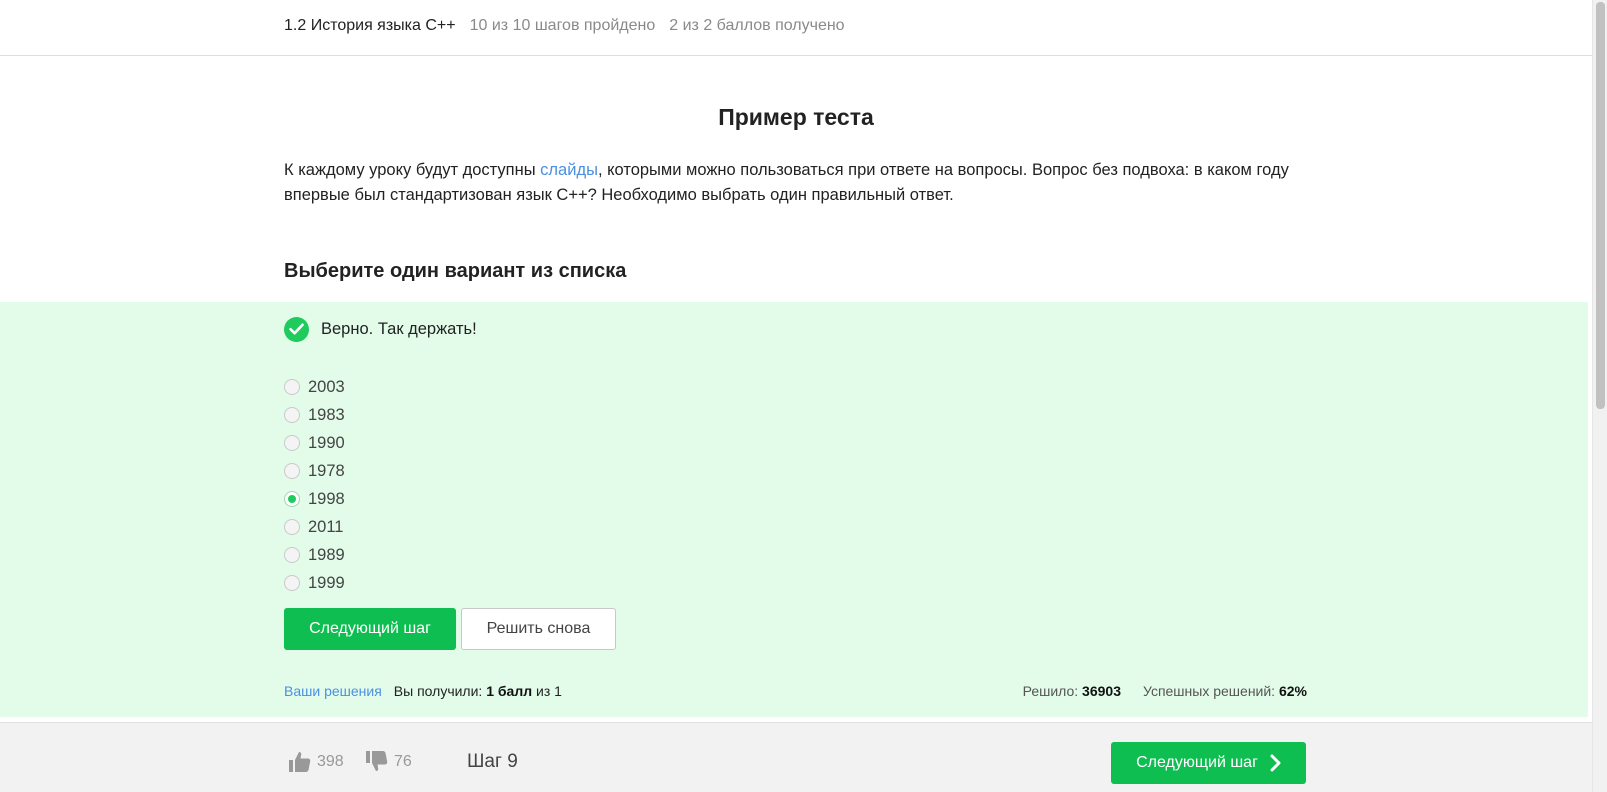  I want to click on radio-selected, so click(292, 499).